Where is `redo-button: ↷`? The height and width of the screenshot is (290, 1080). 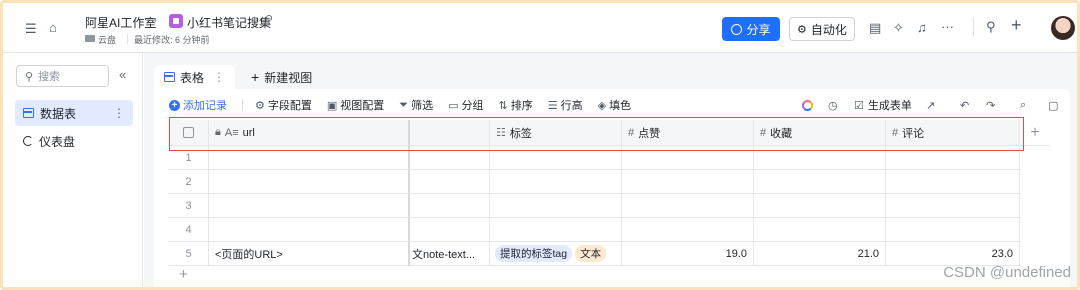
redo-button: ↷ is located at coordinates (990, 105).